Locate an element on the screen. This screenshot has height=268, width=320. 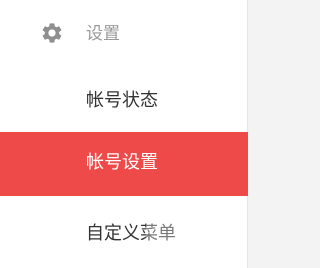
watermark-overlay is located at coordinates (190, 245).